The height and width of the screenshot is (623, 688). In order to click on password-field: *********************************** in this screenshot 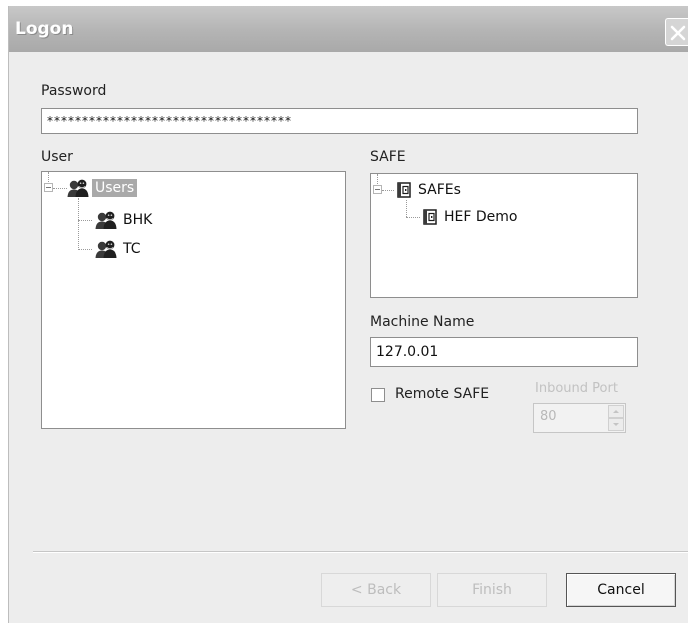, I will do `click(339, 121)`.